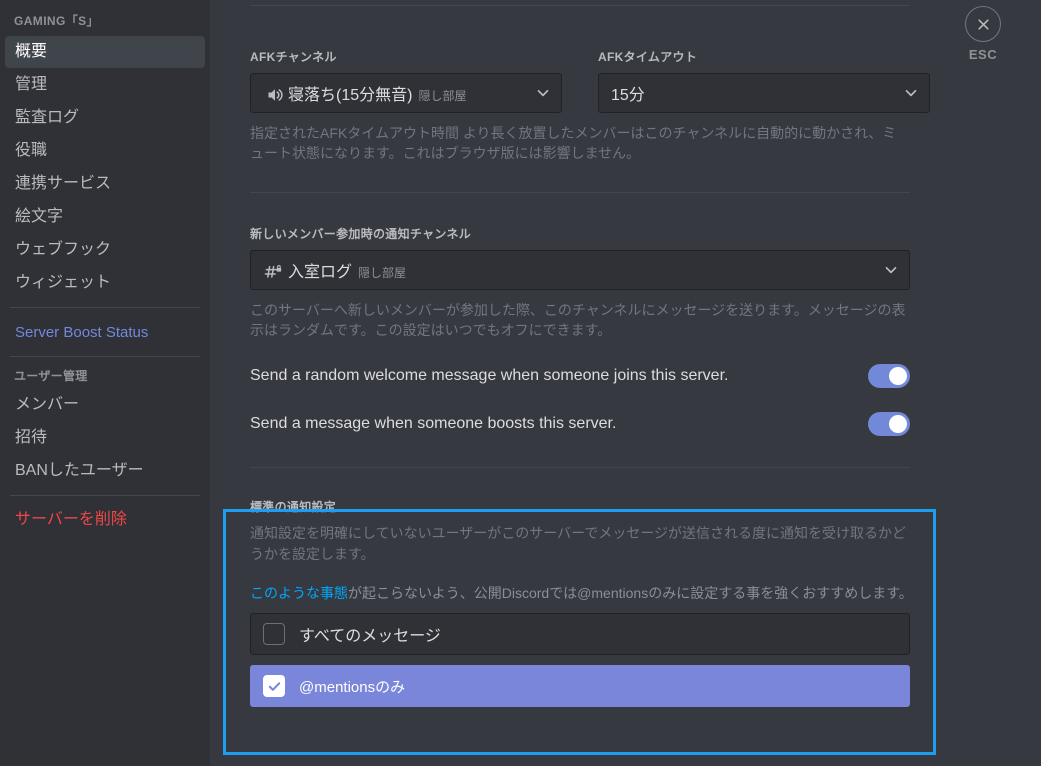 Image resolution: width=1041 pixels, height=766 pixels. I want to click on welcome-channel-group: 新しいメンバー参加時の通知チャンネル 入室ログ 隠し部屋, so click(600, 257).